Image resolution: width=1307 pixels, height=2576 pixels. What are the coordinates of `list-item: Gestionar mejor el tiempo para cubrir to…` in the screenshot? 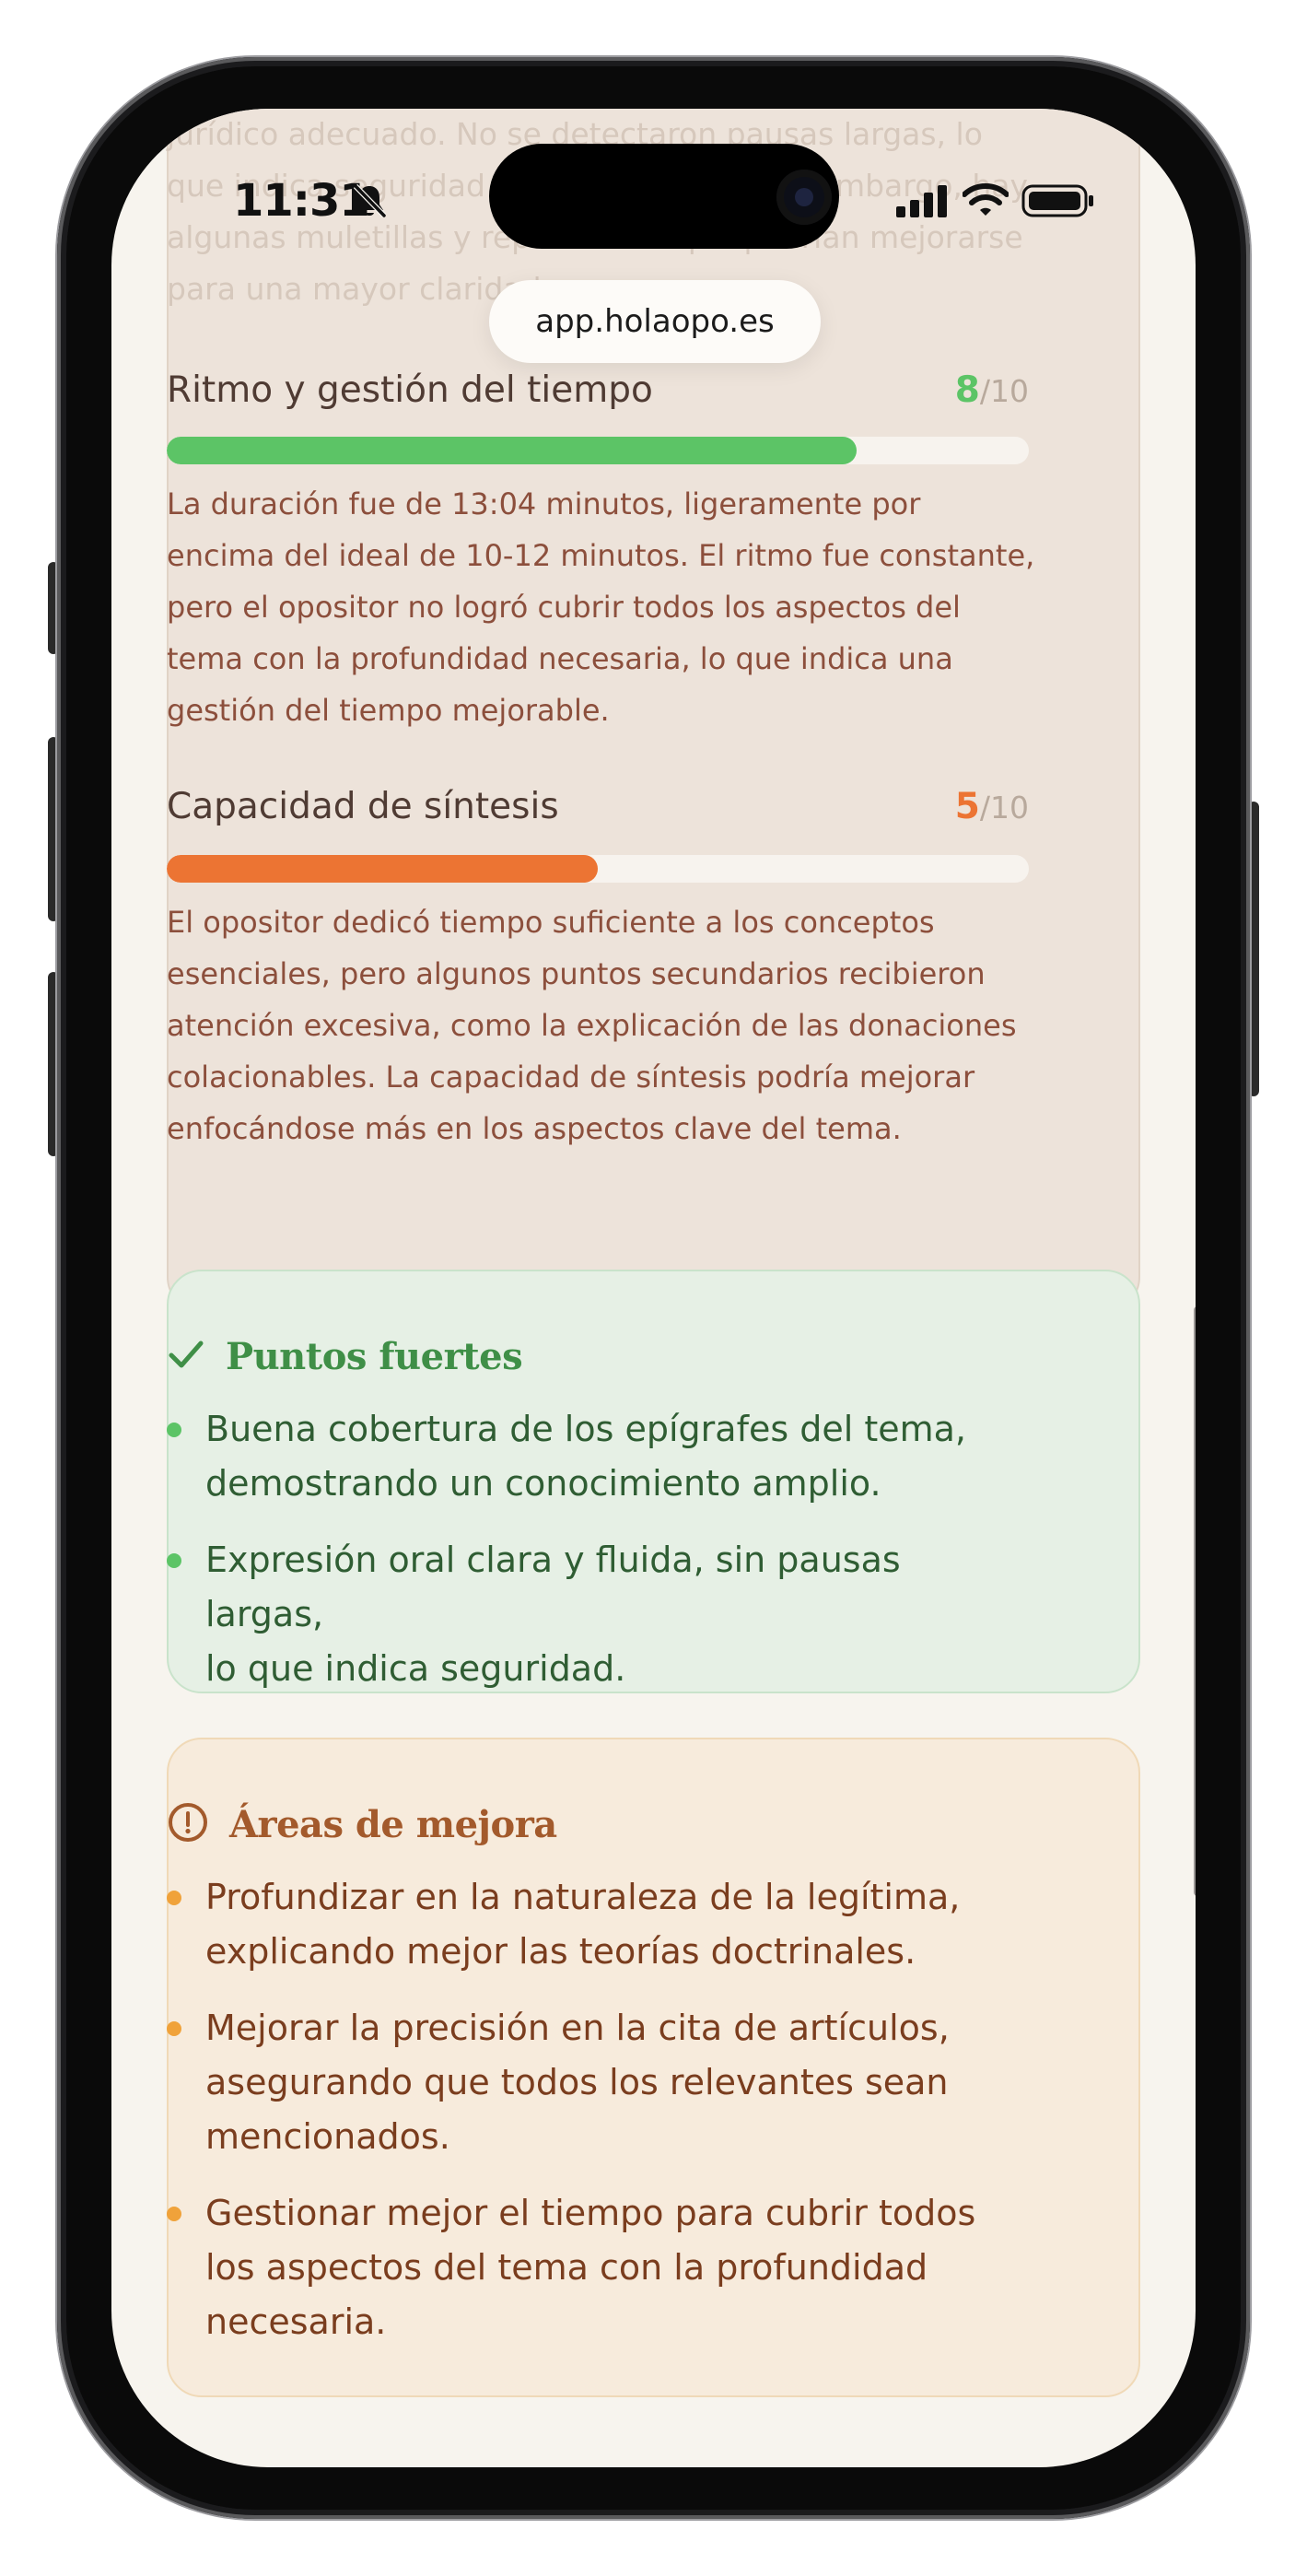 It's located at (595, 2267).